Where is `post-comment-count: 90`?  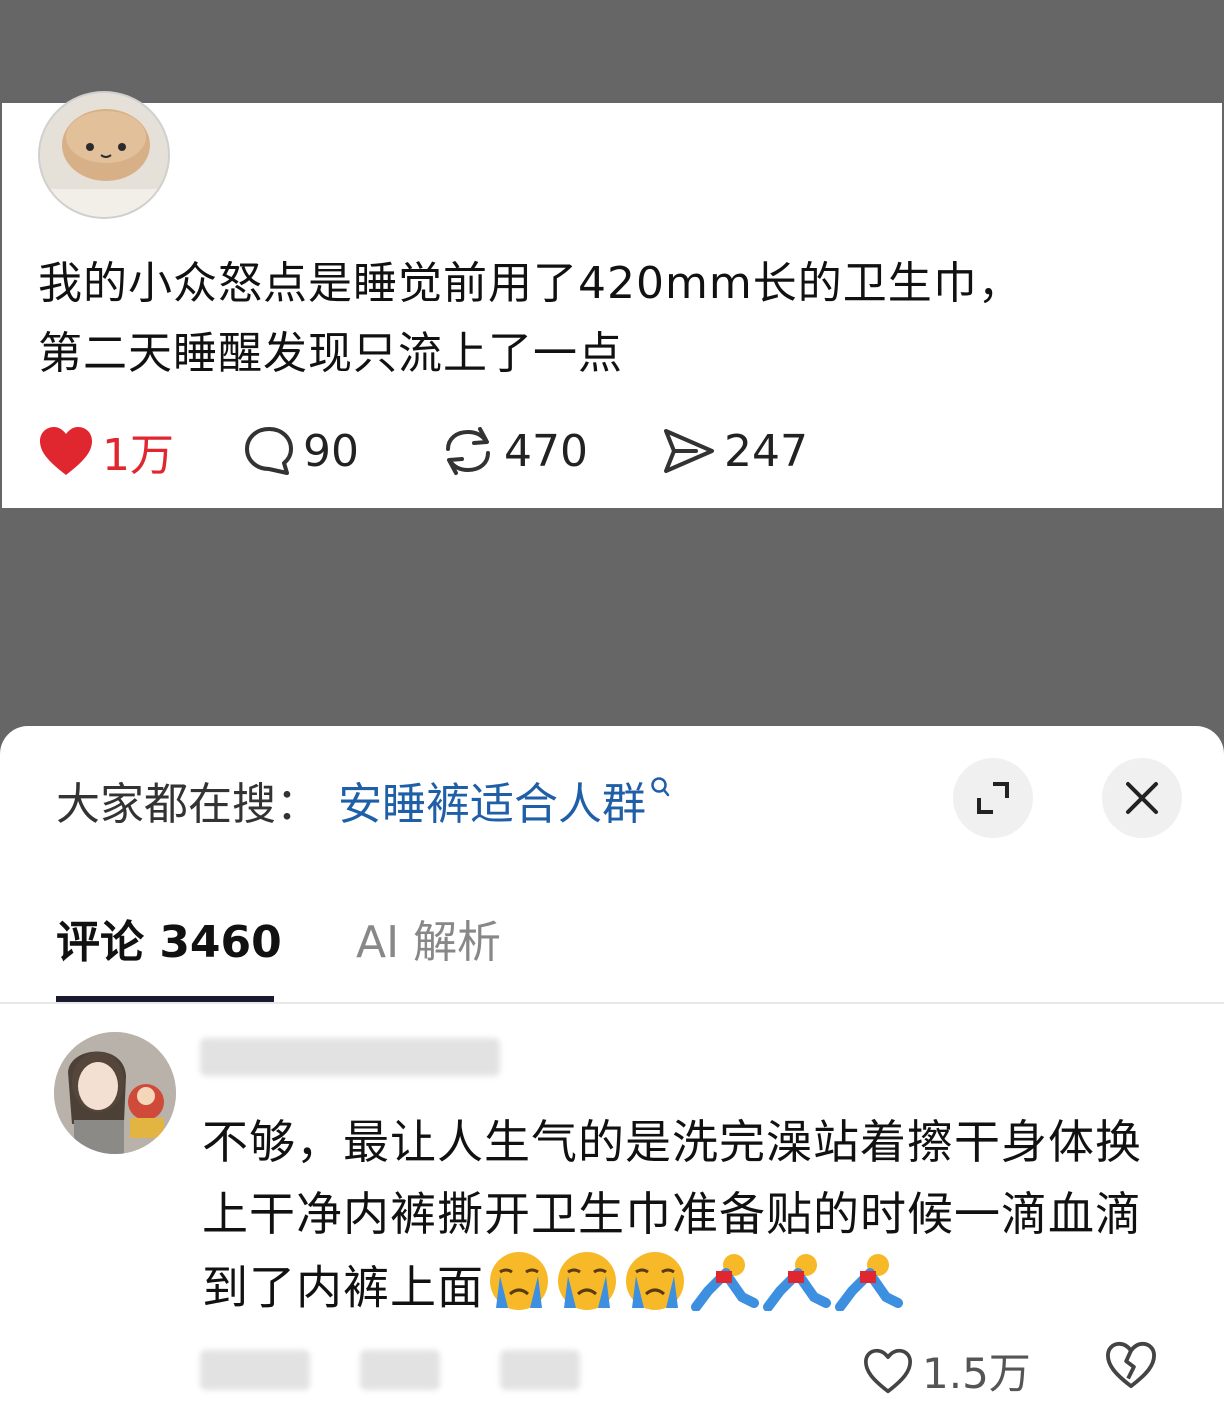
post-comment-count: 90 is located at coordinates (331, 451).